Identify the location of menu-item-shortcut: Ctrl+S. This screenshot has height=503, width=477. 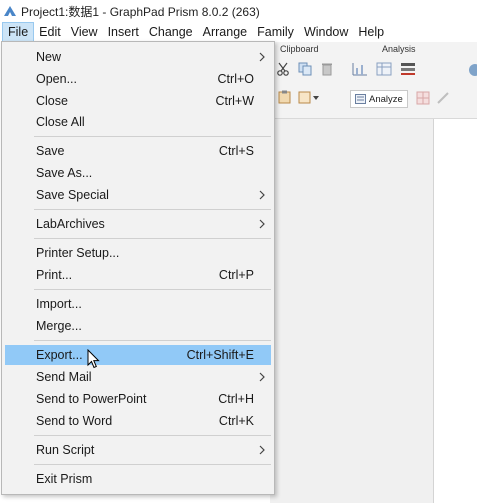
(236, 151).